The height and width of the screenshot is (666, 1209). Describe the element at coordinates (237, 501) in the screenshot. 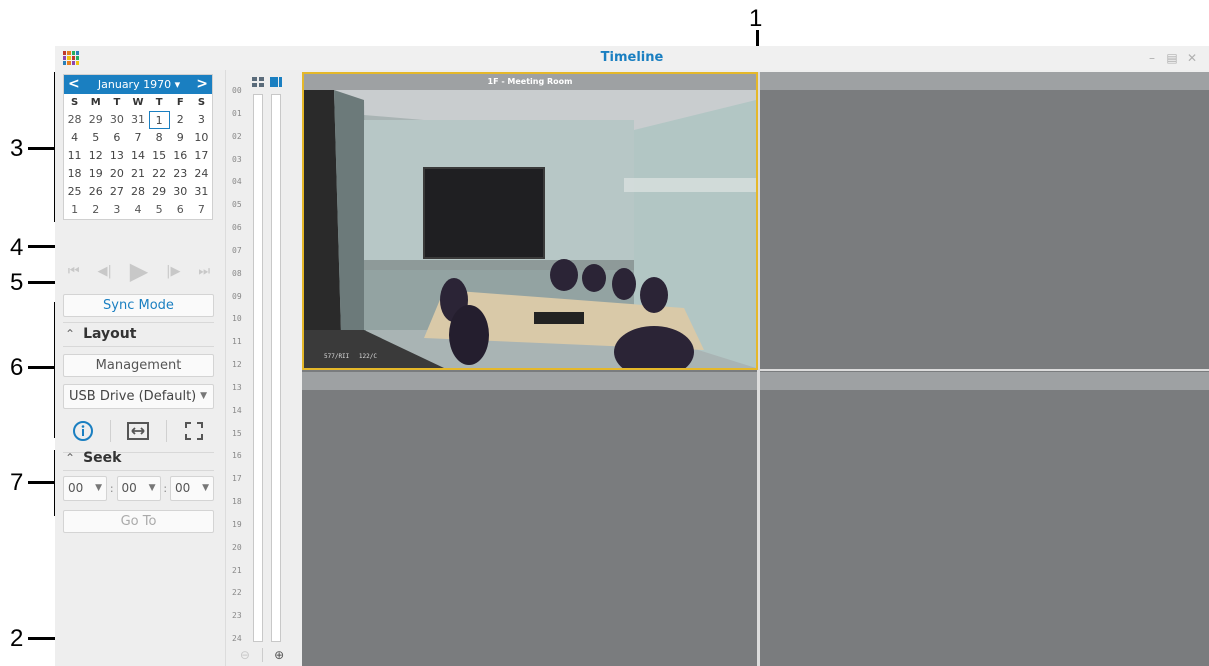

I see `timeline-hour-label: 18` at that location.